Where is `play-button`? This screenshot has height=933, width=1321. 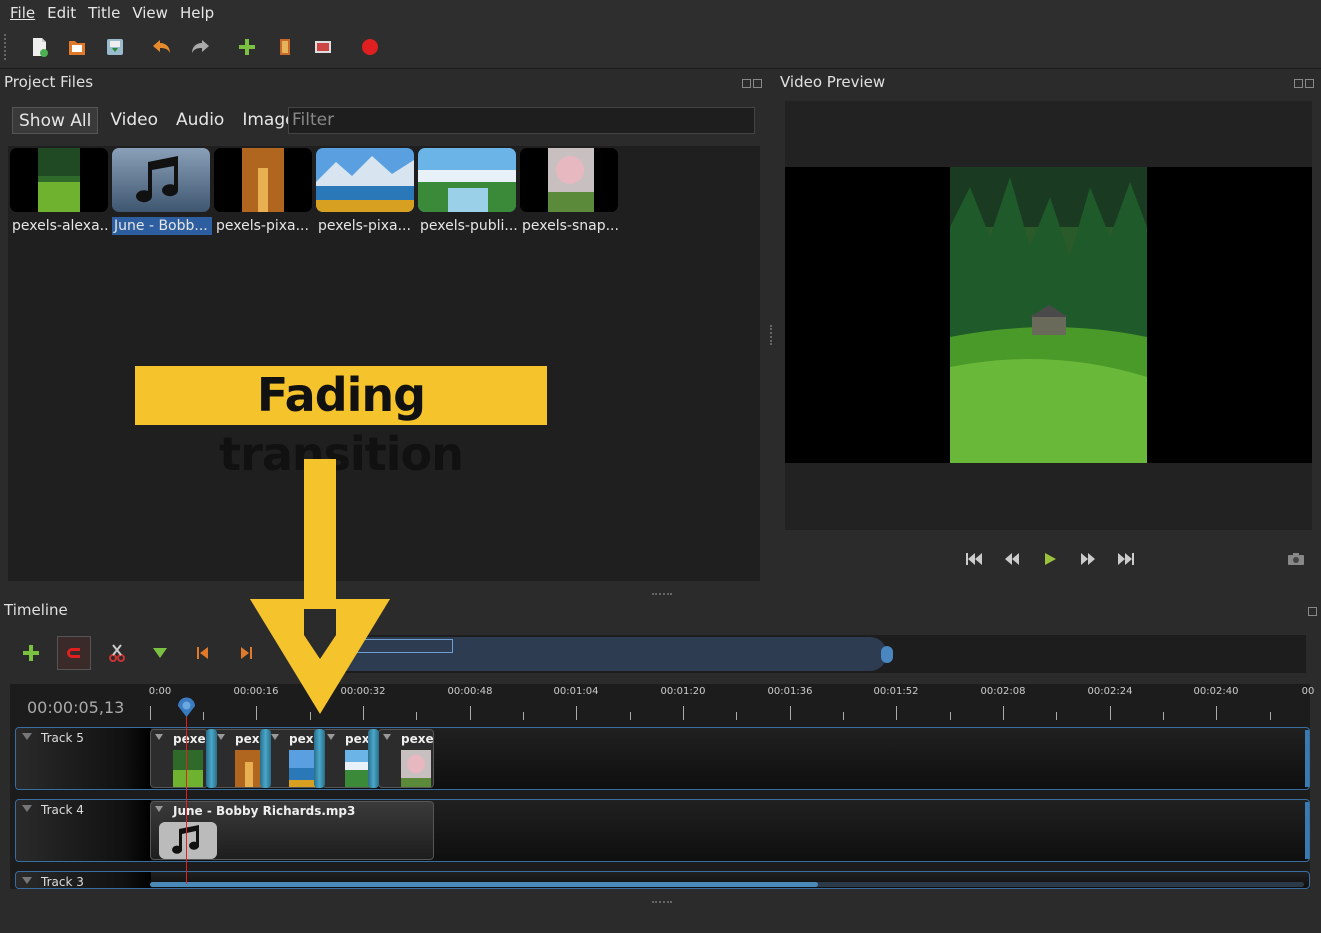
play-button is located at coordinates (1050, 559).